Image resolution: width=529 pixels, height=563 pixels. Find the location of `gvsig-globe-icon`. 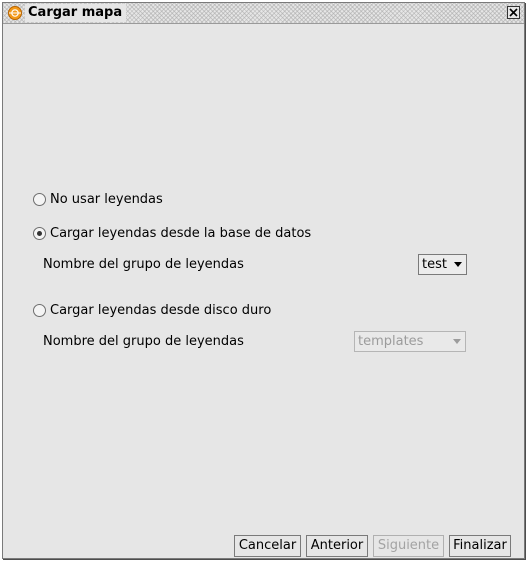

gvsig-globe-icon is located at coordinates (15, 13).